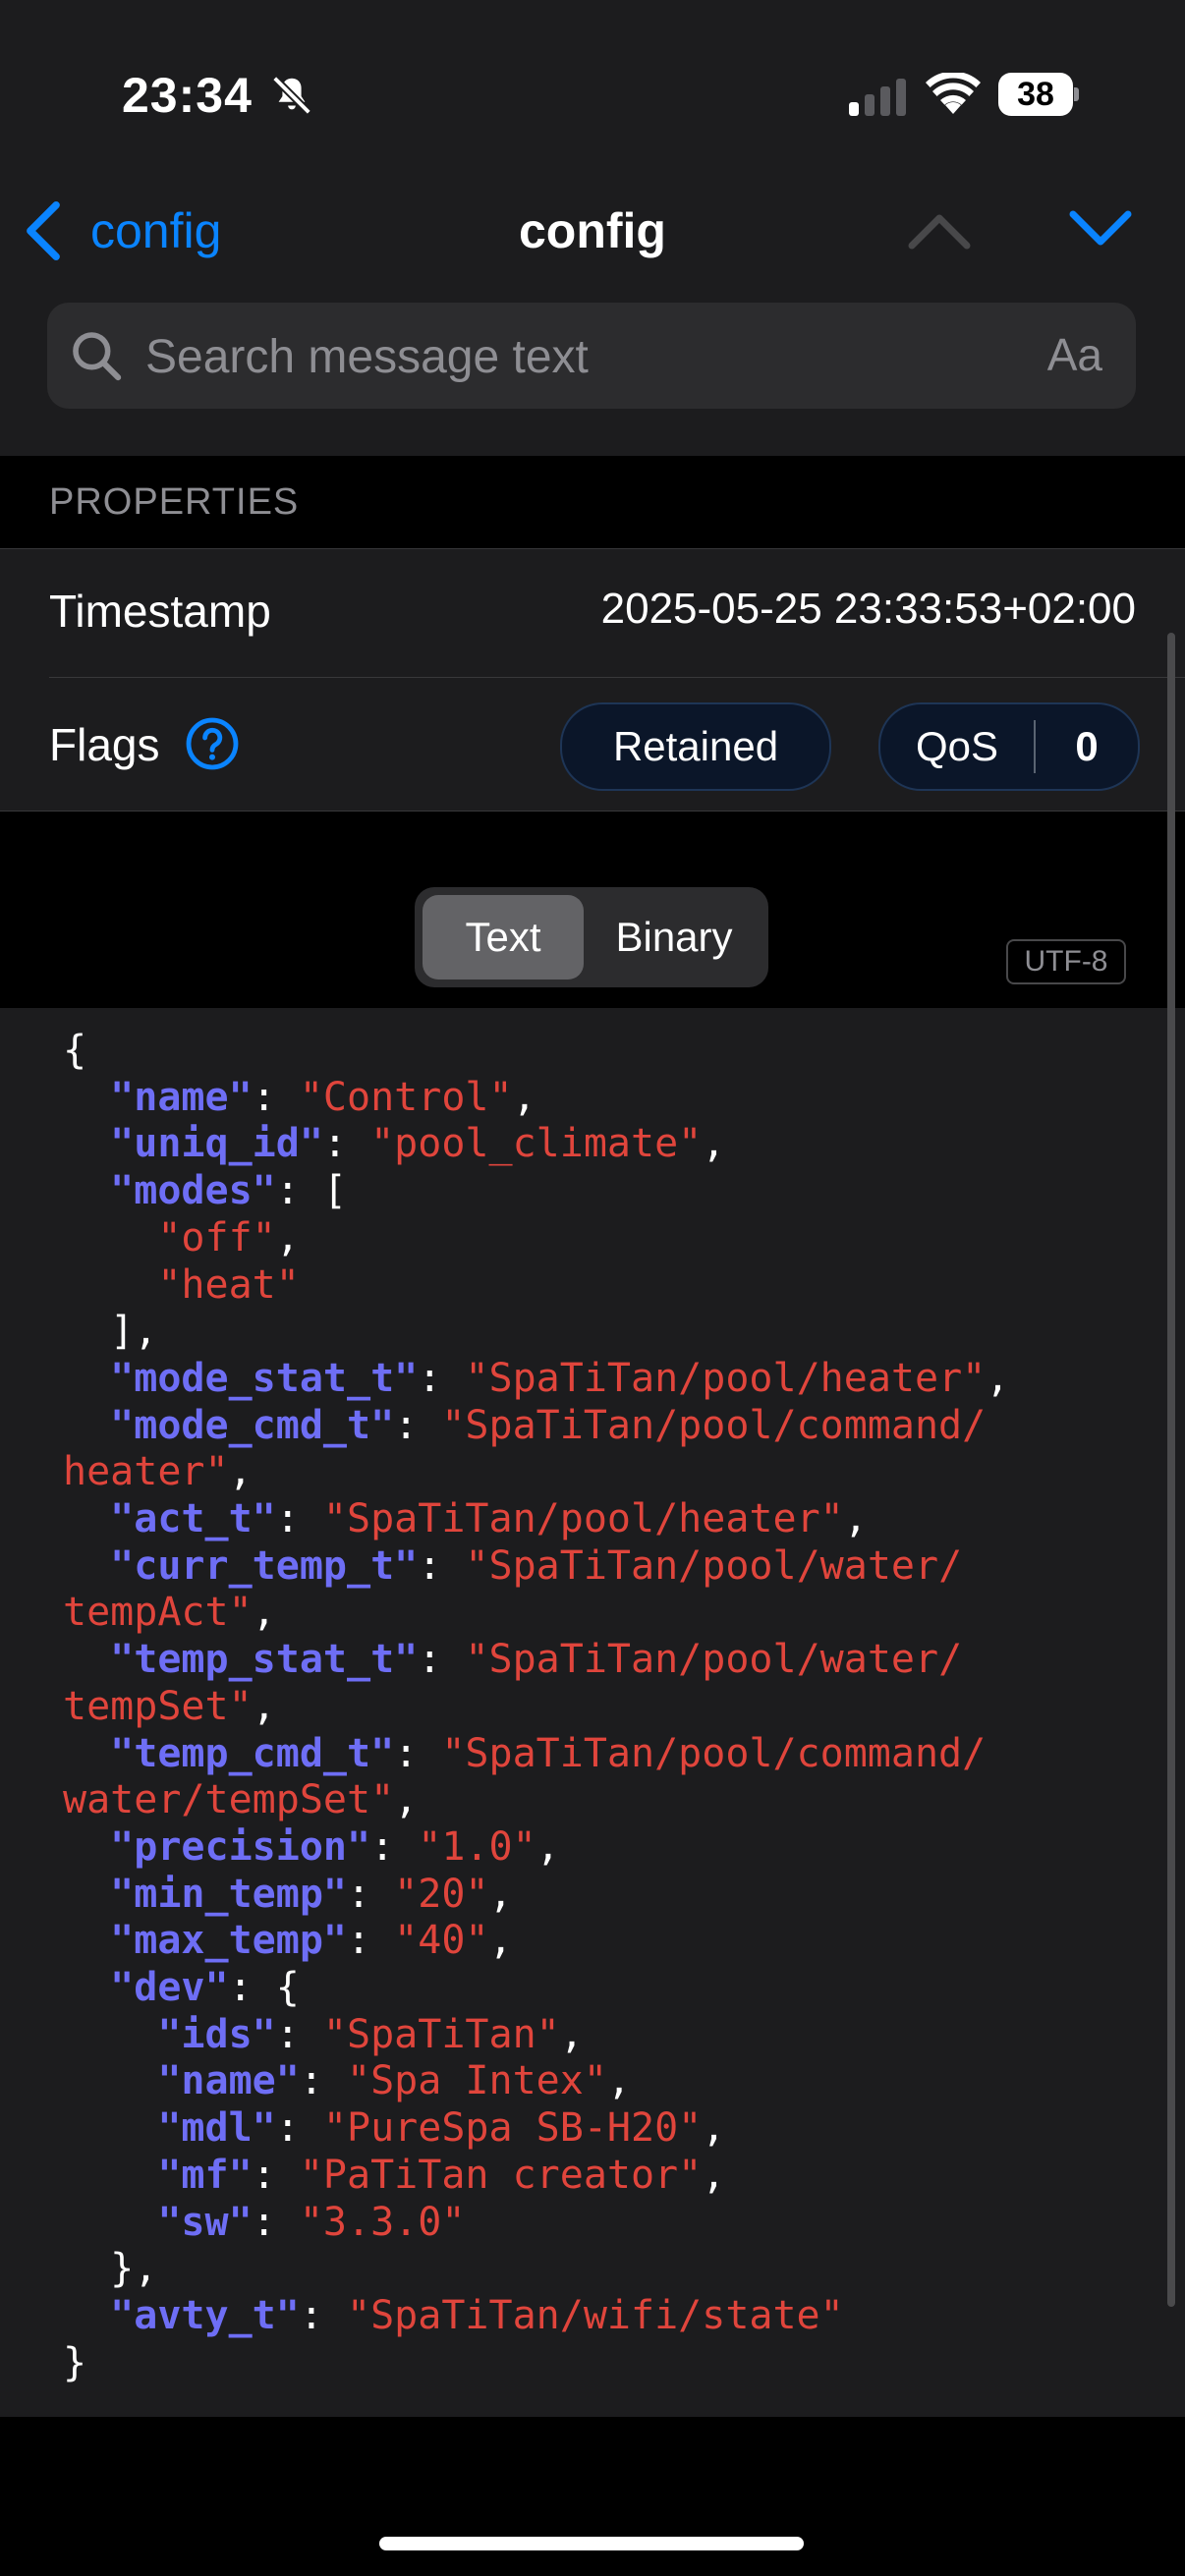  I want to click on search-bar: Aa, so click(592, 356).